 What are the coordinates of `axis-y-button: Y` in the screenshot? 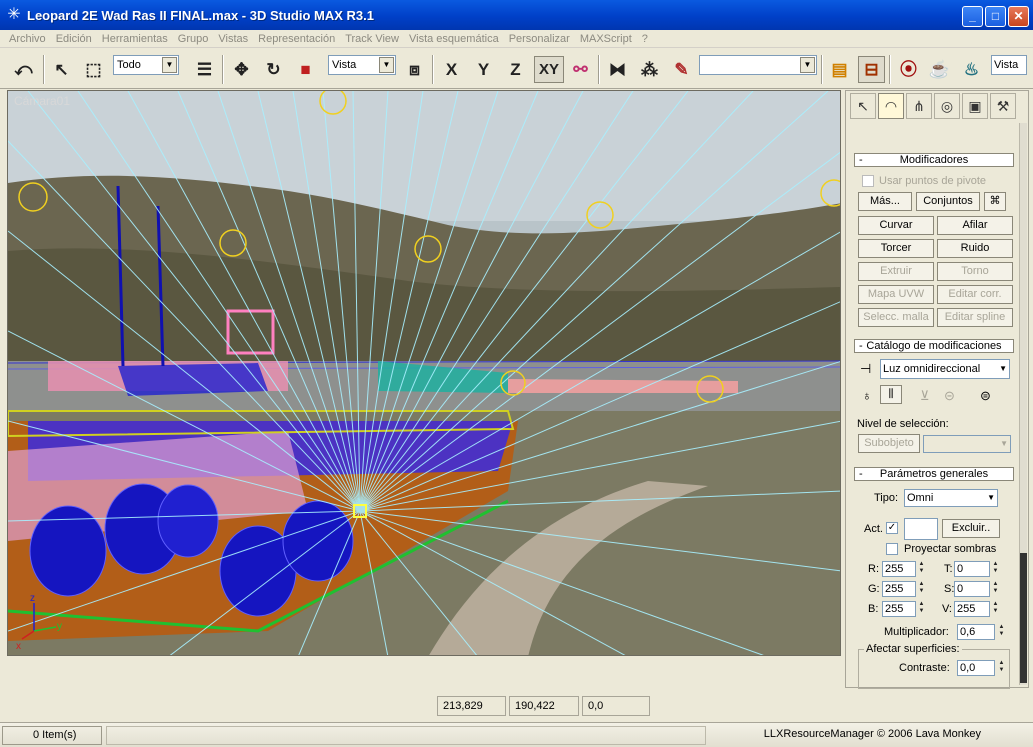 It's located at (483, 69).